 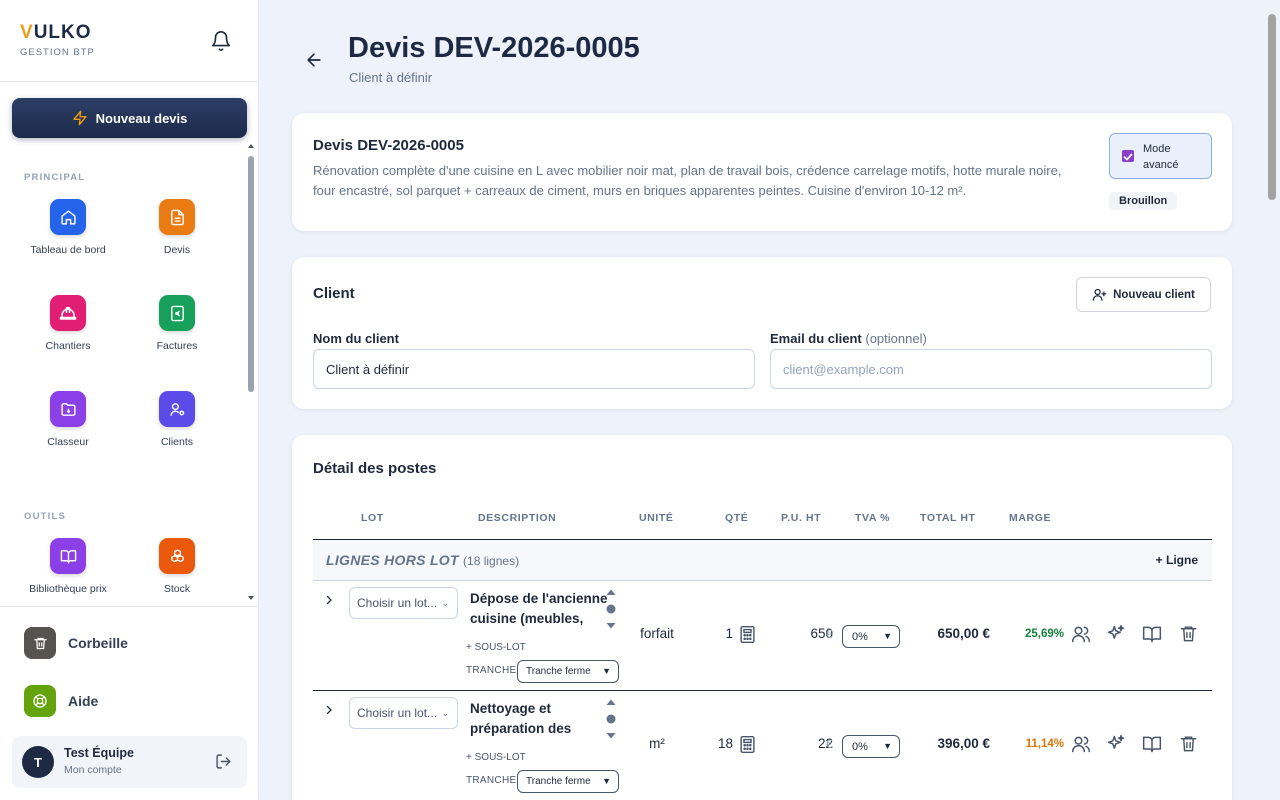 I want to click on brand-subtitle: GESTION BTP, so click(x=57, y=52).